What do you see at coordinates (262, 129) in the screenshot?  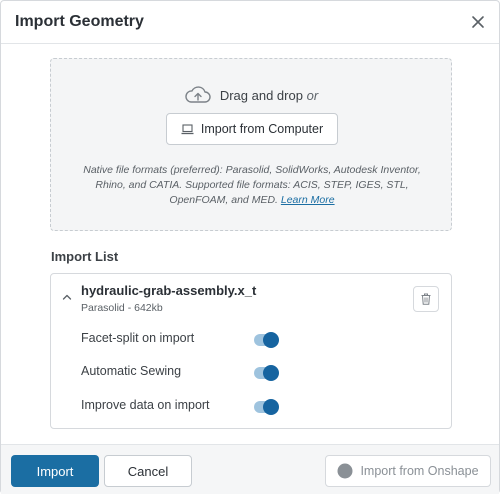 I see `import-from-computer-label: Import from Computer` at bounding box center [262, 129].